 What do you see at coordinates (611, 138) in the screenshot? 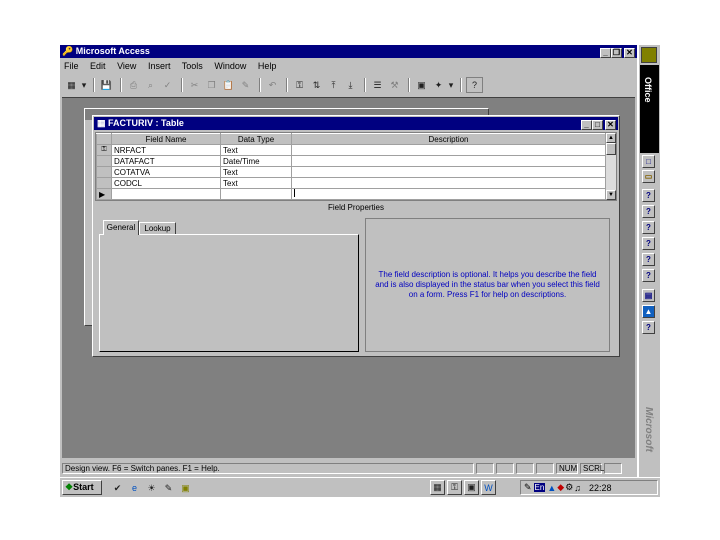
I see `scroll-up-button: ▲` at bounding box center [611, 138].